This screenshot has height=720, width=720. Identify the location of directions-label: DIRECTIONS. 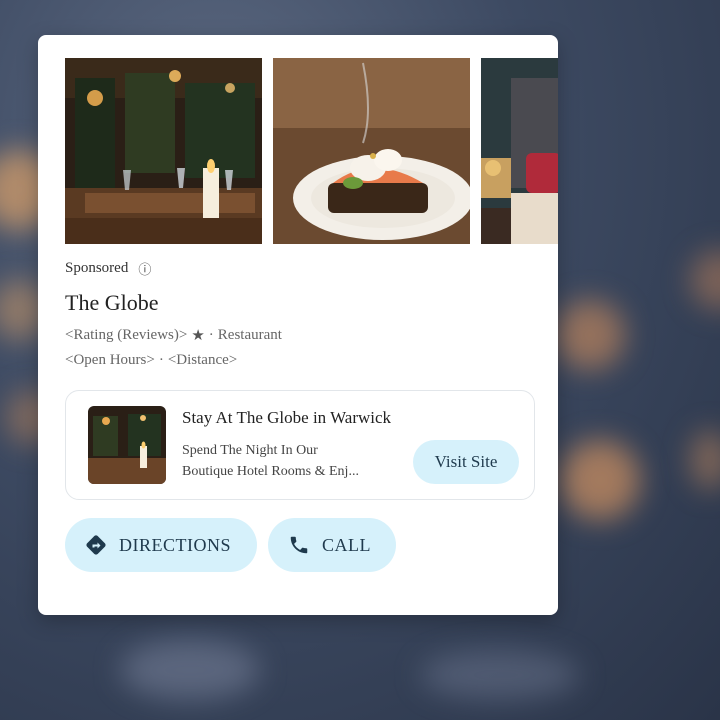
(175, 544).